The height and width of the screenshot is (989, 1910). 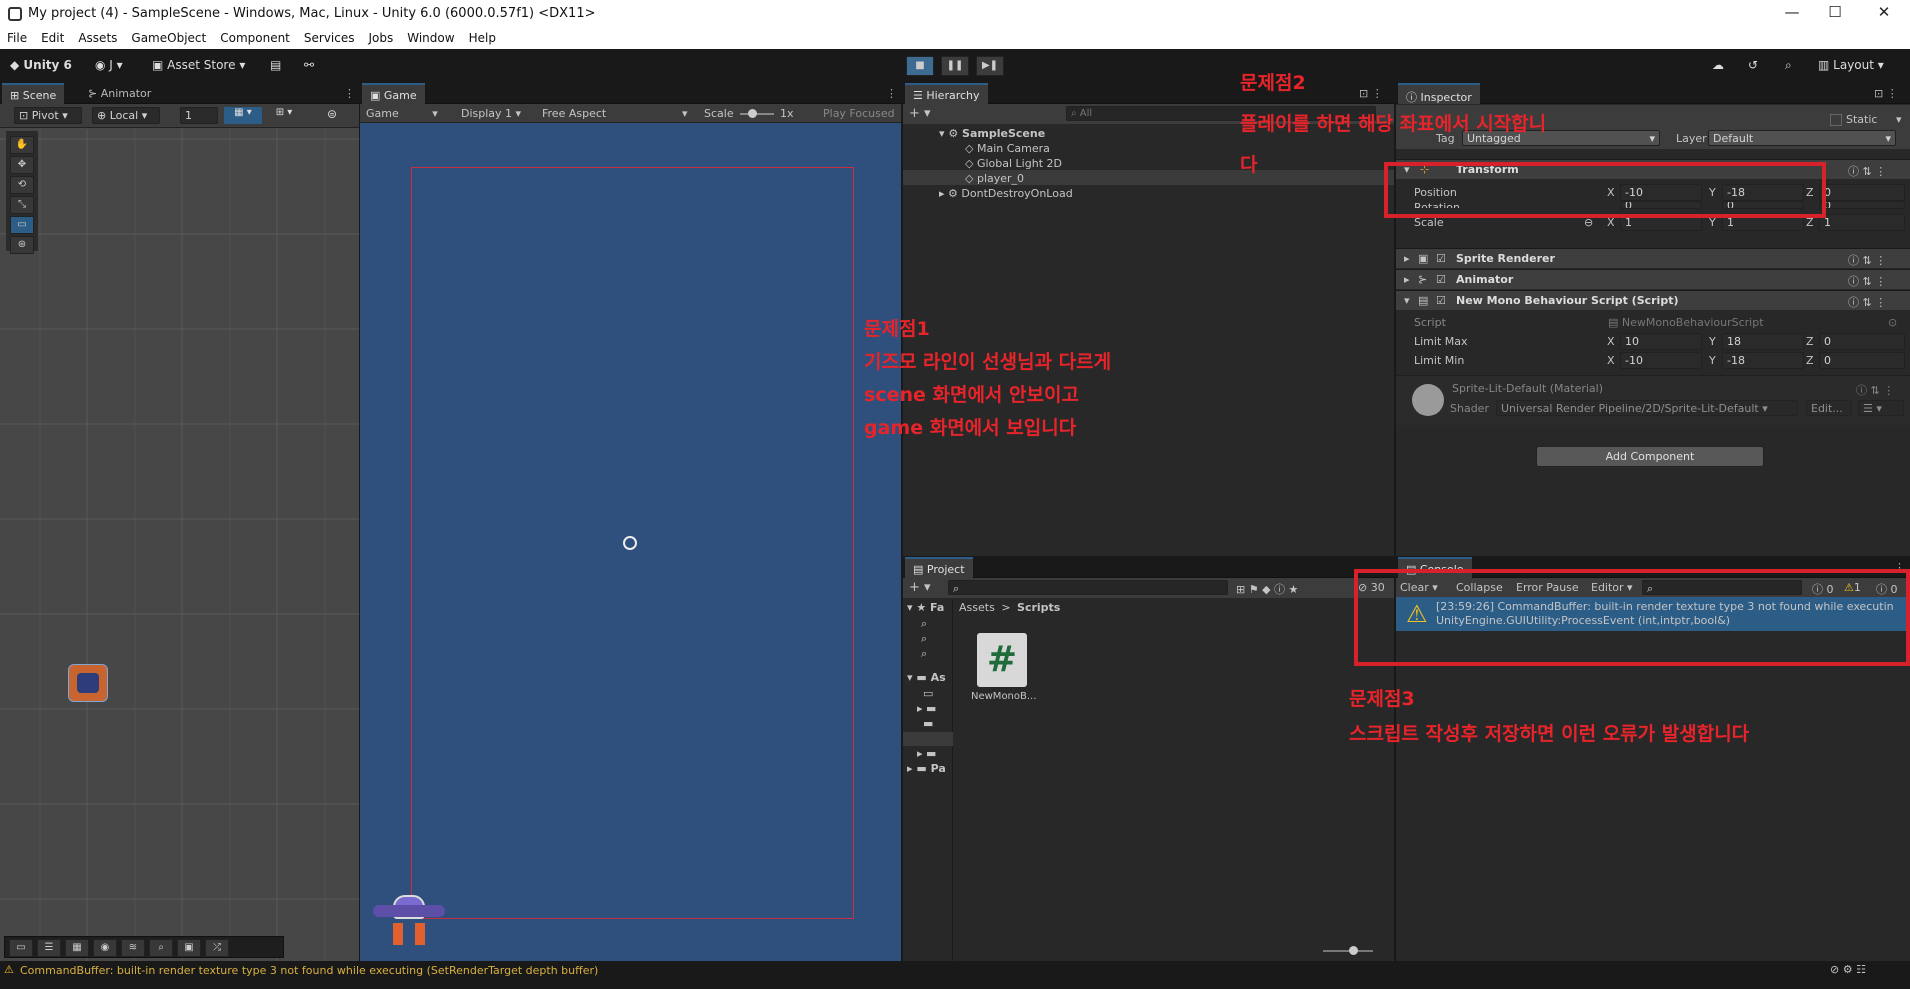 What do you see at coordinates (1892, 322) in the screenshot?
I see `object-picker-icon: ⊙` at bounding box center [1892, 322].